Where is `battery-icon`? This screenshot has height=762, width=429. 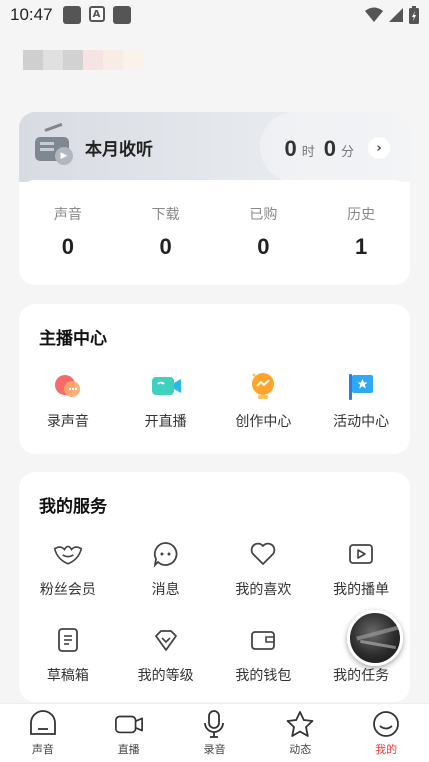
battery-icon is located at coordinates (414, 15).